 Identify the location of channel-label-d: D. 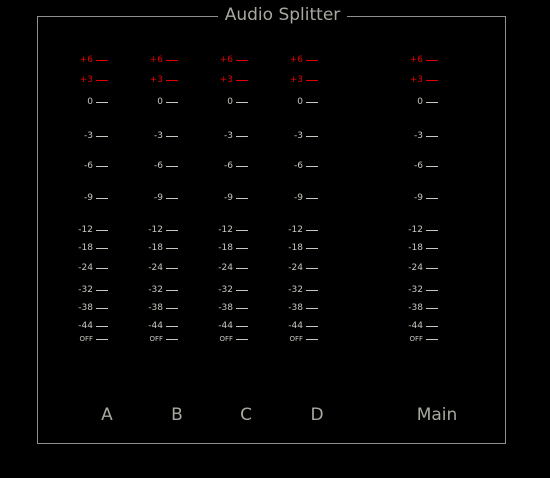
(317, 415).